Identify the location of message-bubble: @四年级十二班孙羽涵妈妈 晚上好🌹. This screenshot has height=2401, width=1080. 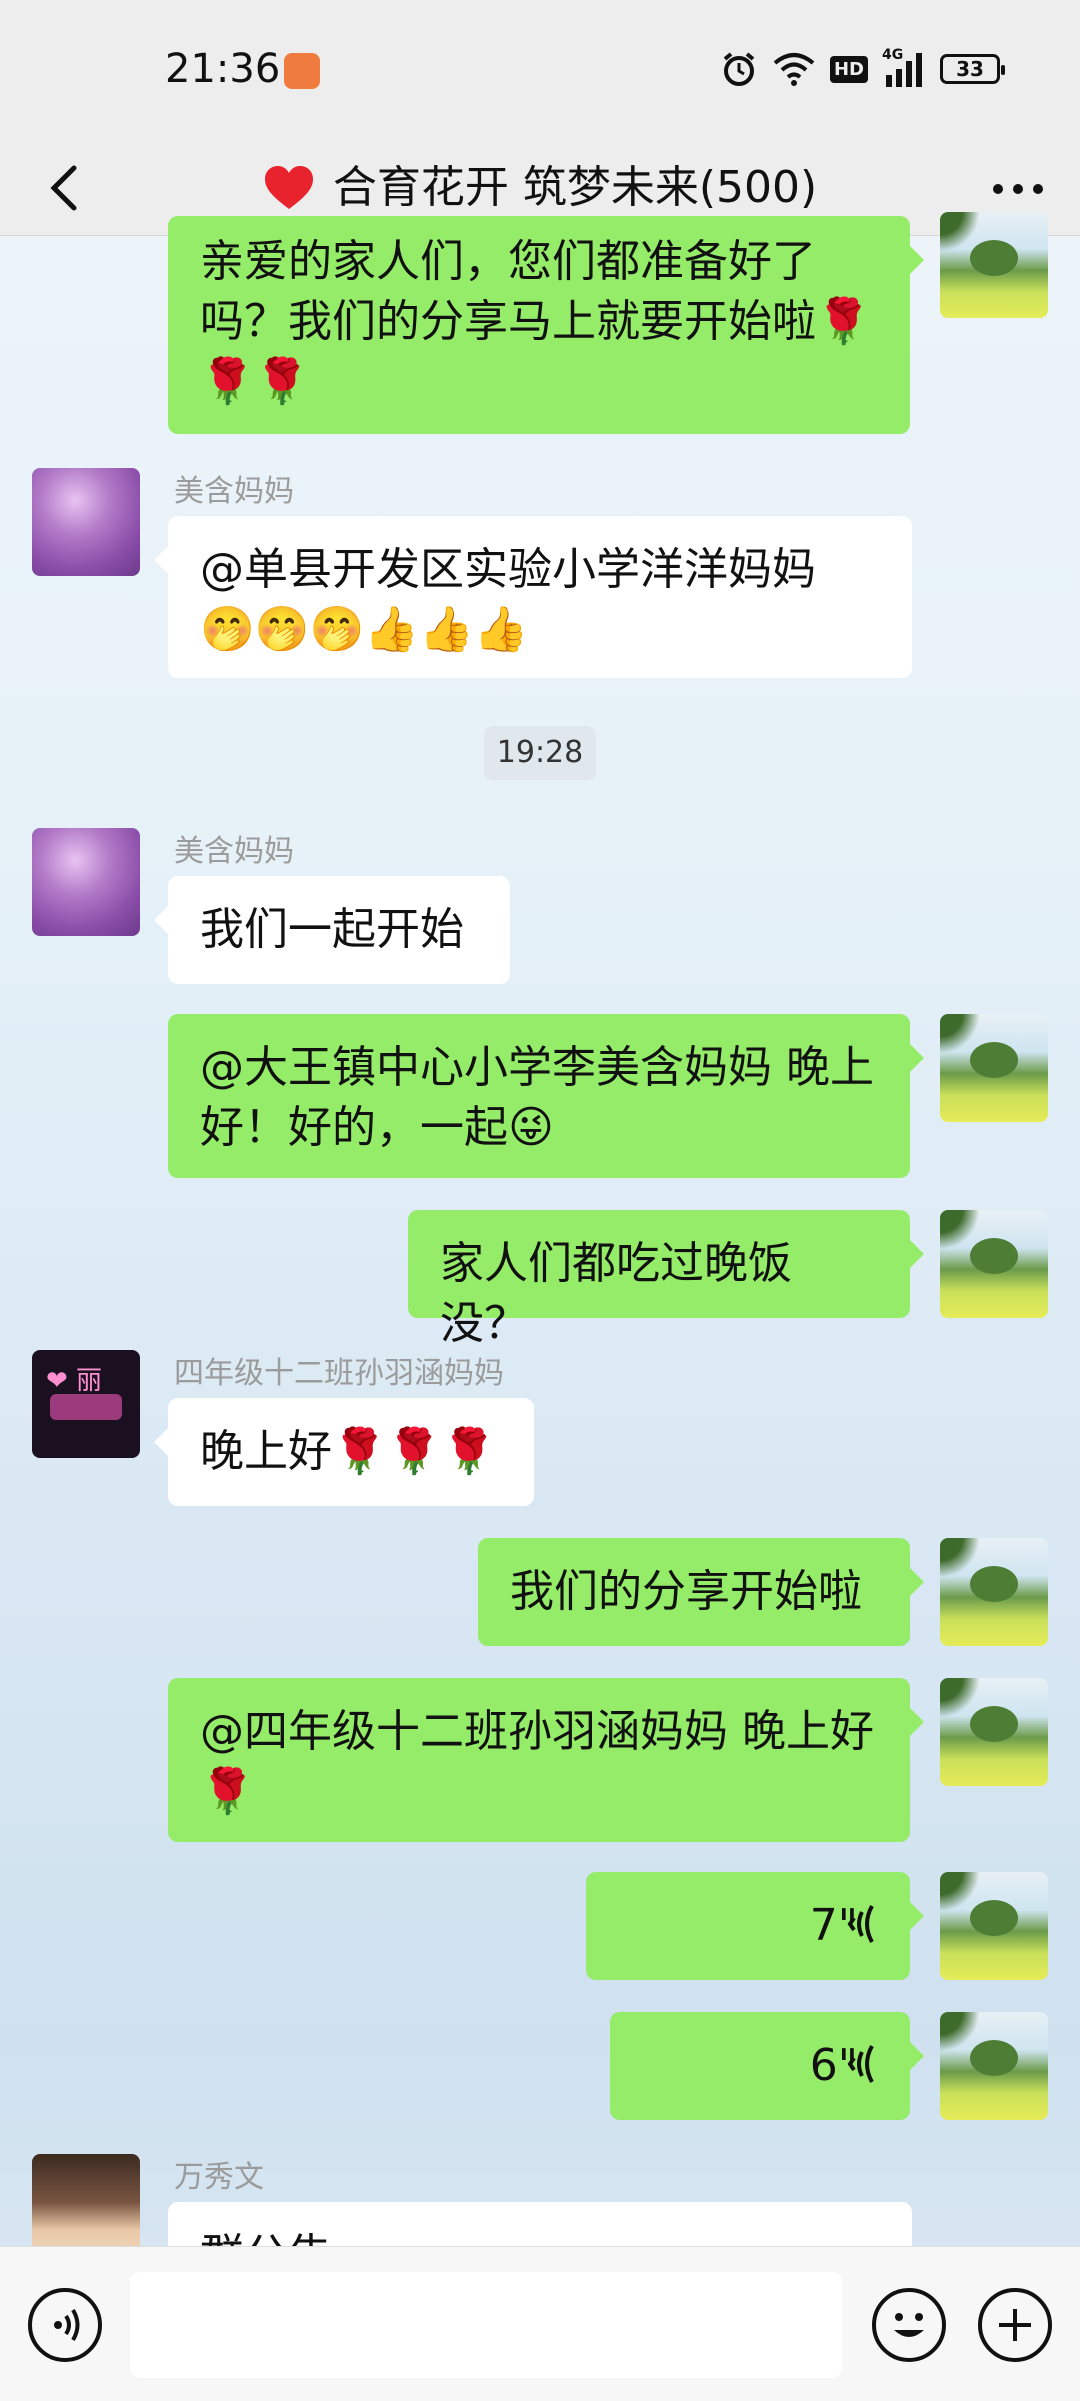
(546, 1760).